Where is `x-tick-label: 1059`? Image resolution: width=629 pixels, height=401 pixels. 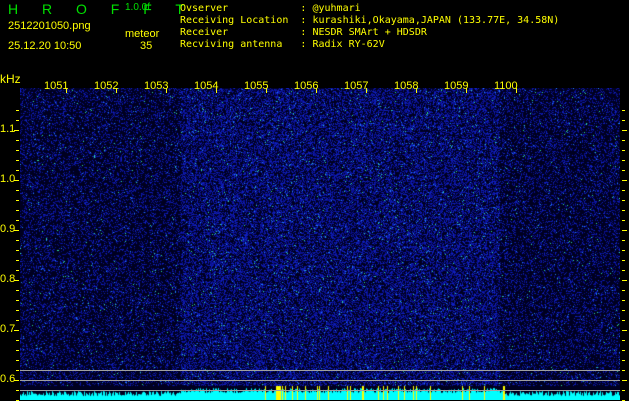 x-tick-label: 1059 is located at coordinates (456, 86).